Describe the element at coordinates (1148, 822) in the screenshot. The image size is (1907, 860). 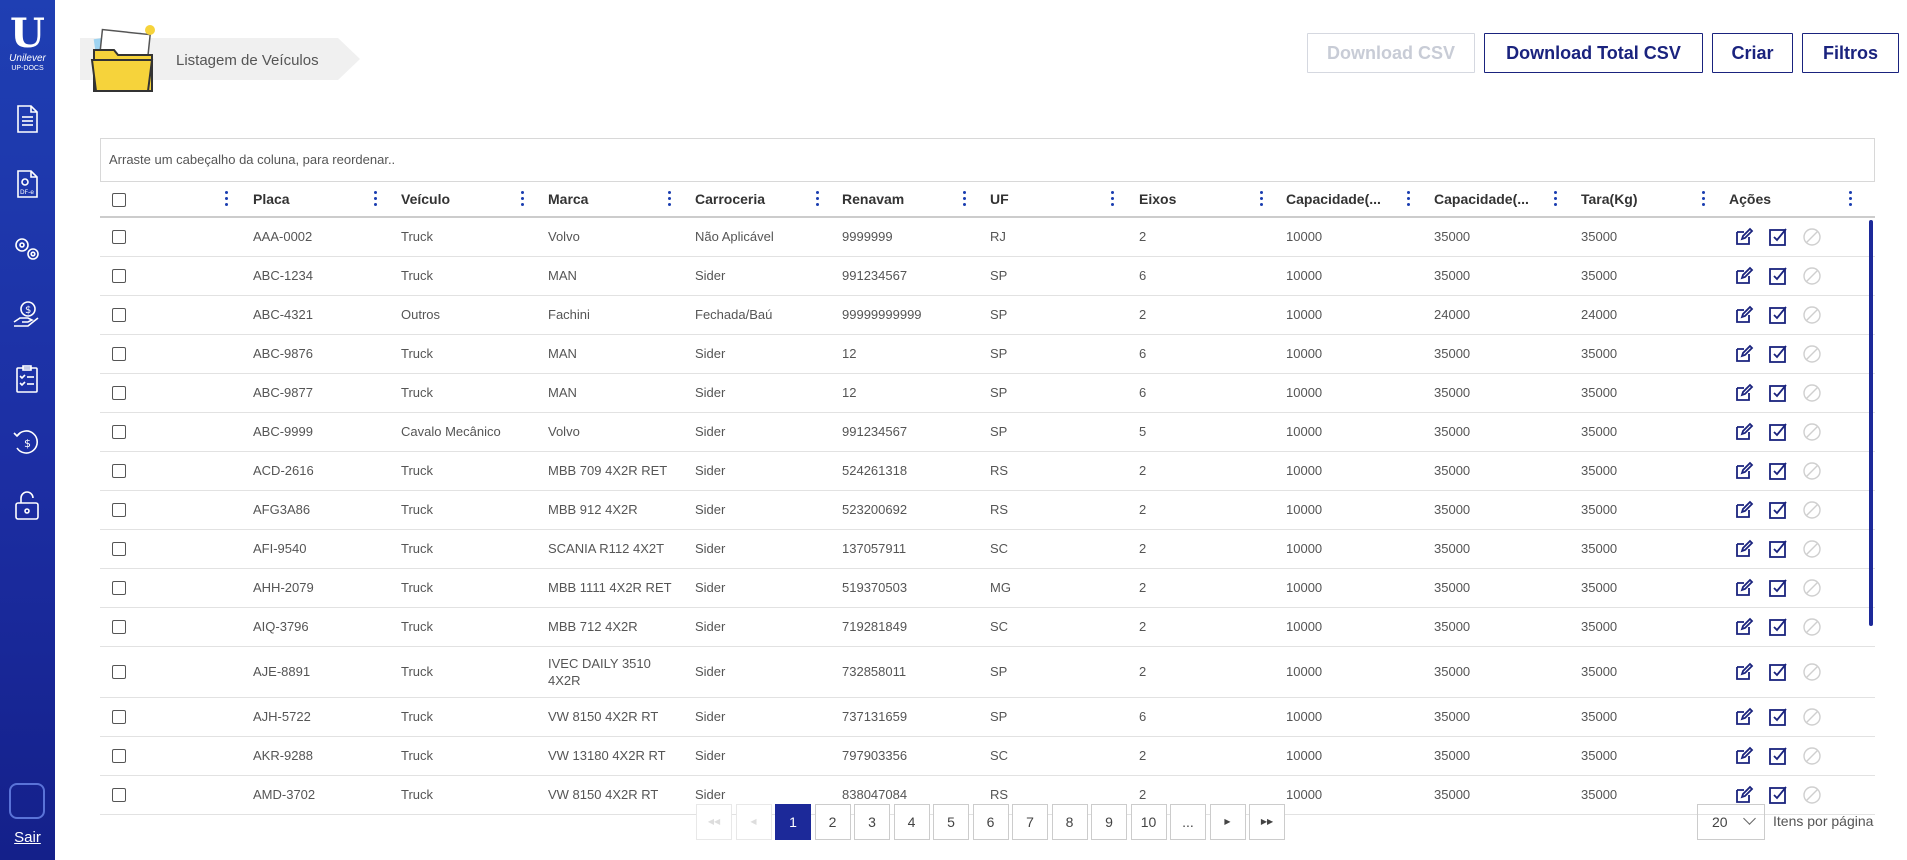
I see `page-button: 10` at that location.